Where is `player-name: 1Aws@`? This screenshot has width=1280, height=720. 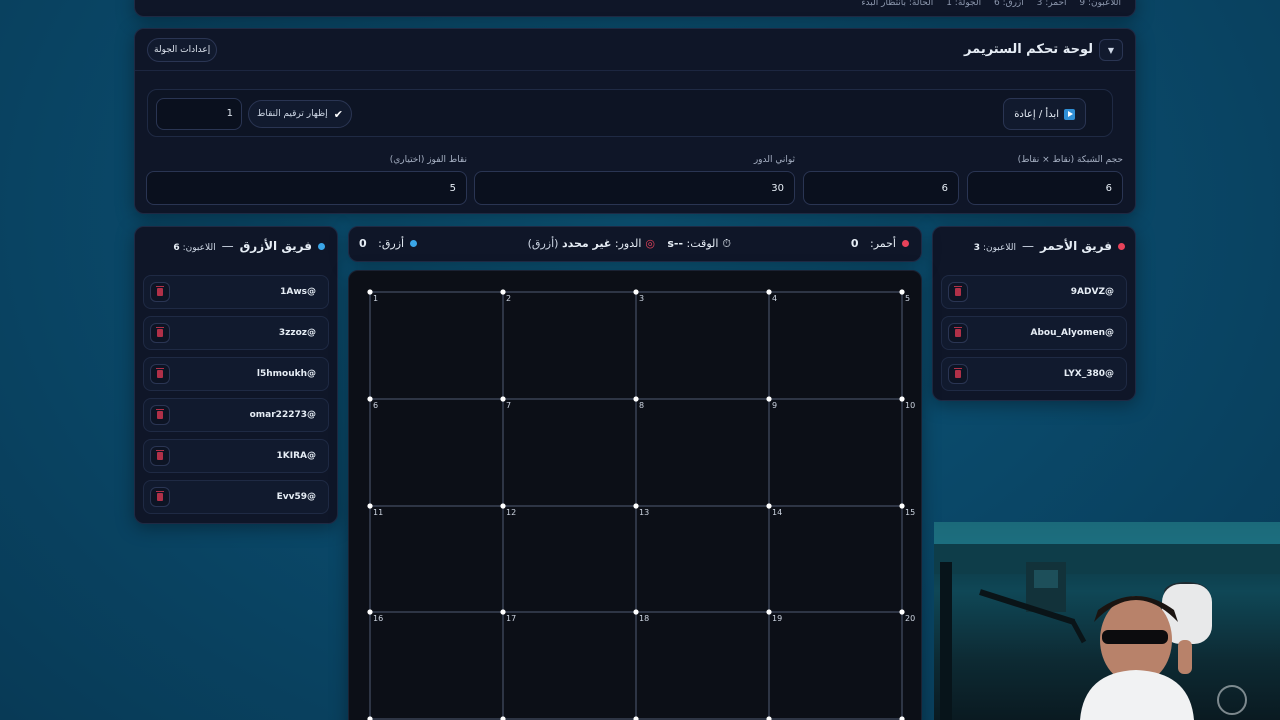 player-name: 1Aws@ is located at coordinates (298, 292).